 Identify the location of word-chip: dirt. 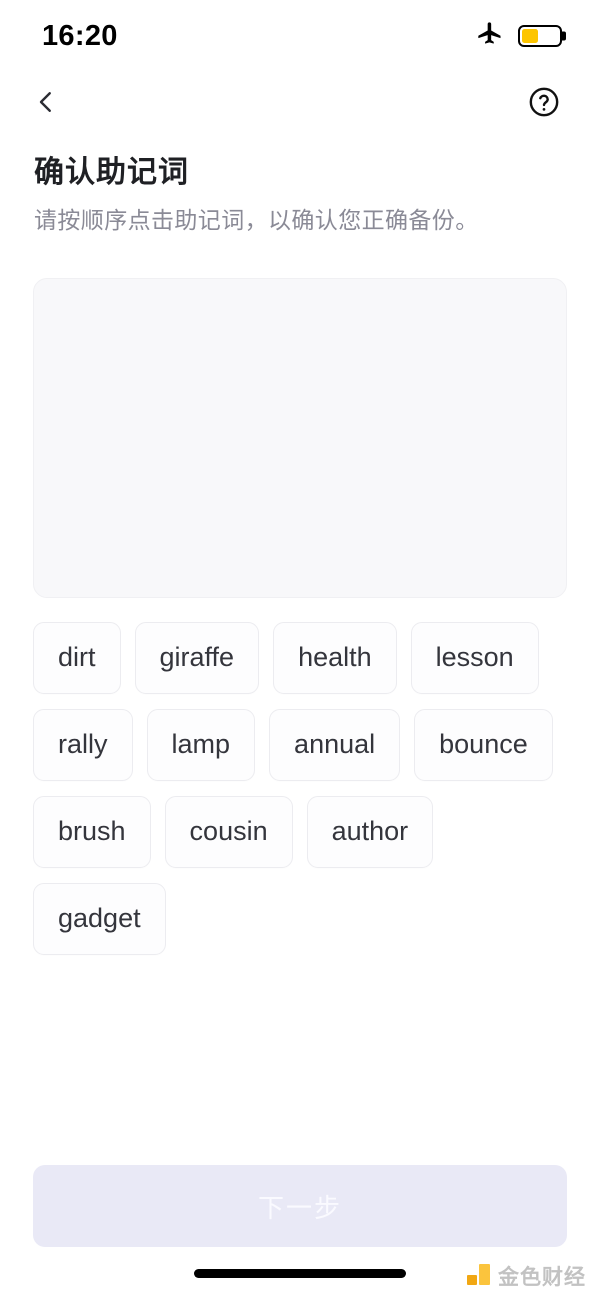
(77, 657).